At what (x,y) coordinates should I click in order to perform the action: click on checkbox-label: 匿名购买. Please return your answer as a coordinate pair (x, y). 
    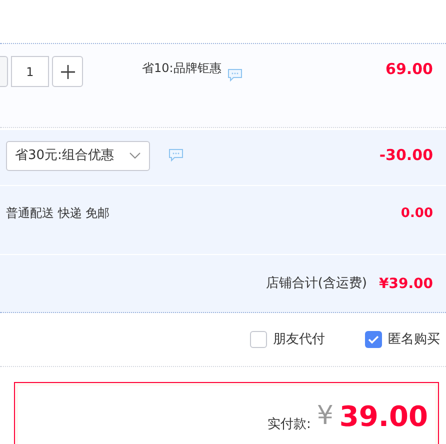
    Looking at the image, I should click on (414, 339).